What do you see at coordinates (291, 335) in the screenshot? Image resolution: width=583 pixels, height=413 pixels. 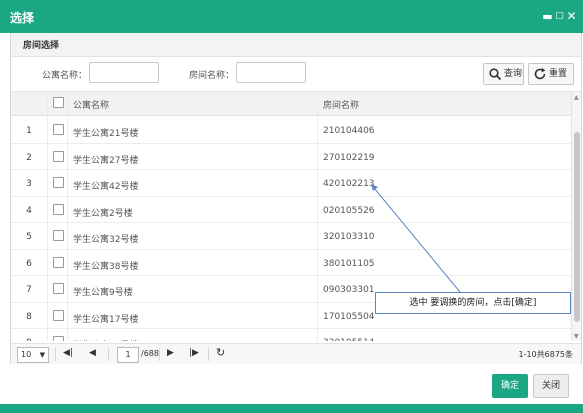 I see `table-row: 9 学生公寓33号楼 330105514` at bounding box center [291, 335].